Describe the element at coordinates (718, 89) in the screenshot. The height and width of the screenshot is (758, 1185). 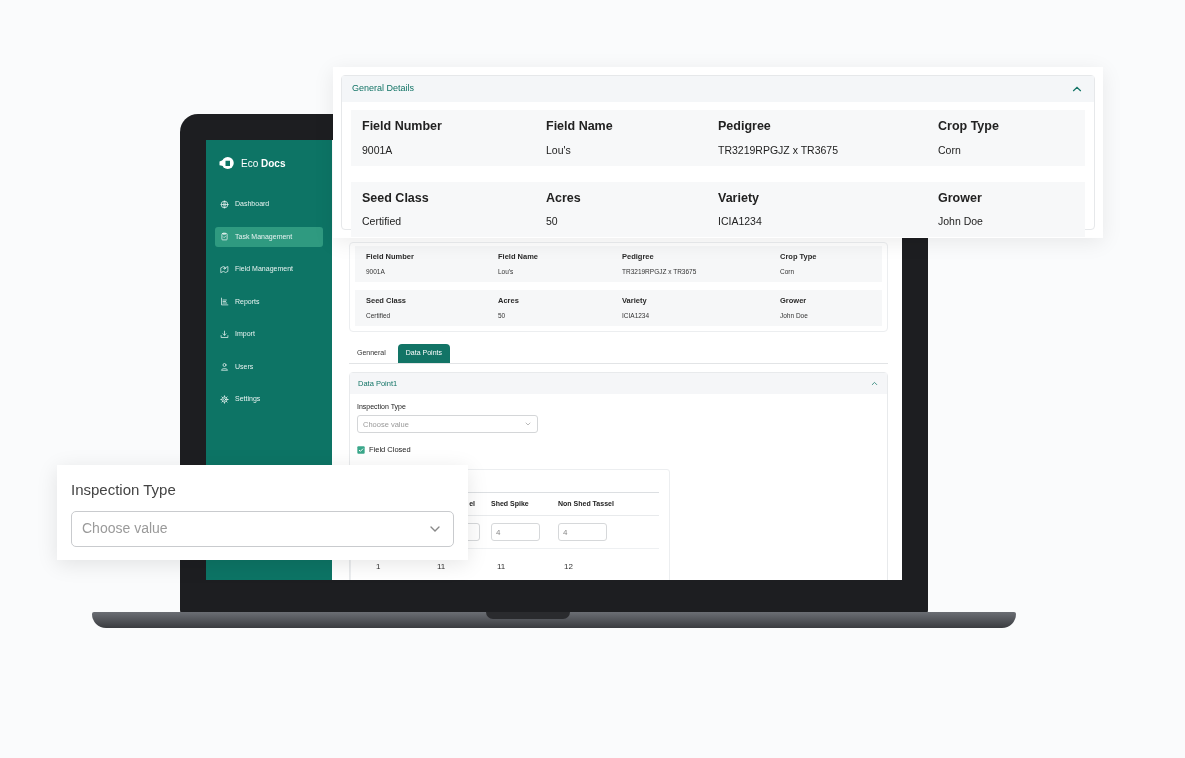
I see `panel-header: General Details` at that location.